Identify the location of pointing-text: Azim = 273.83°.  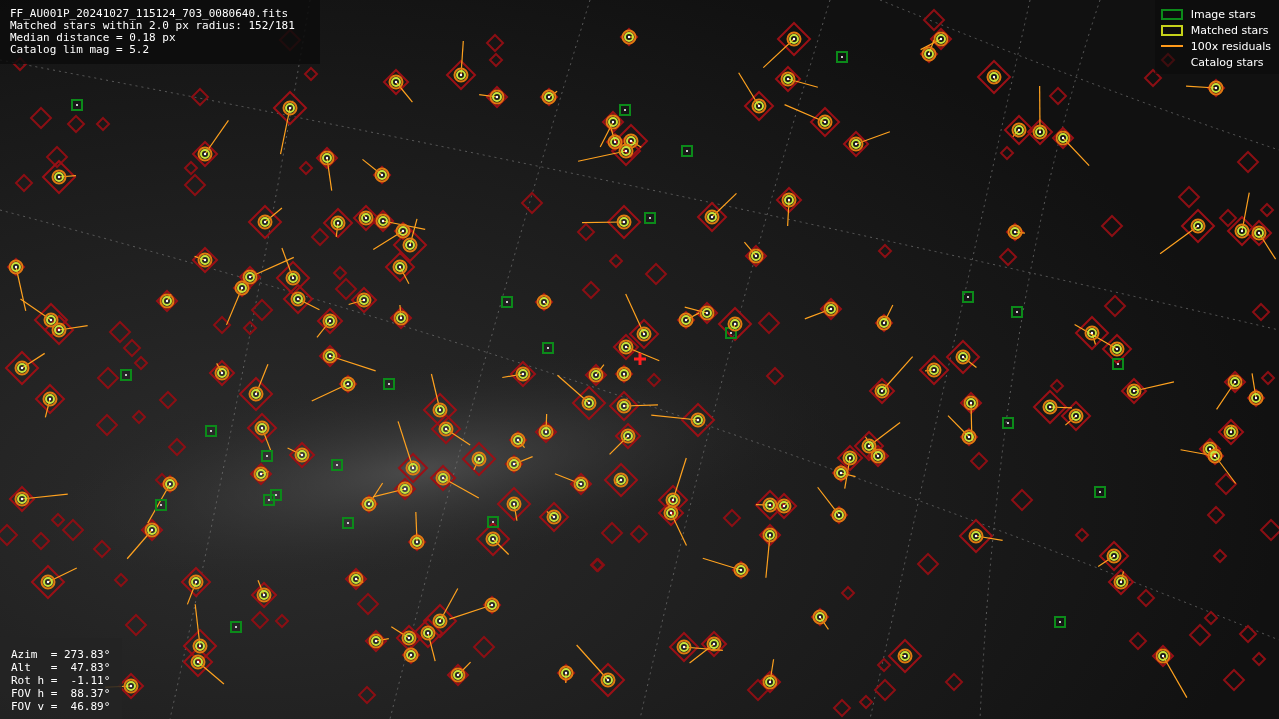
(61, 654).